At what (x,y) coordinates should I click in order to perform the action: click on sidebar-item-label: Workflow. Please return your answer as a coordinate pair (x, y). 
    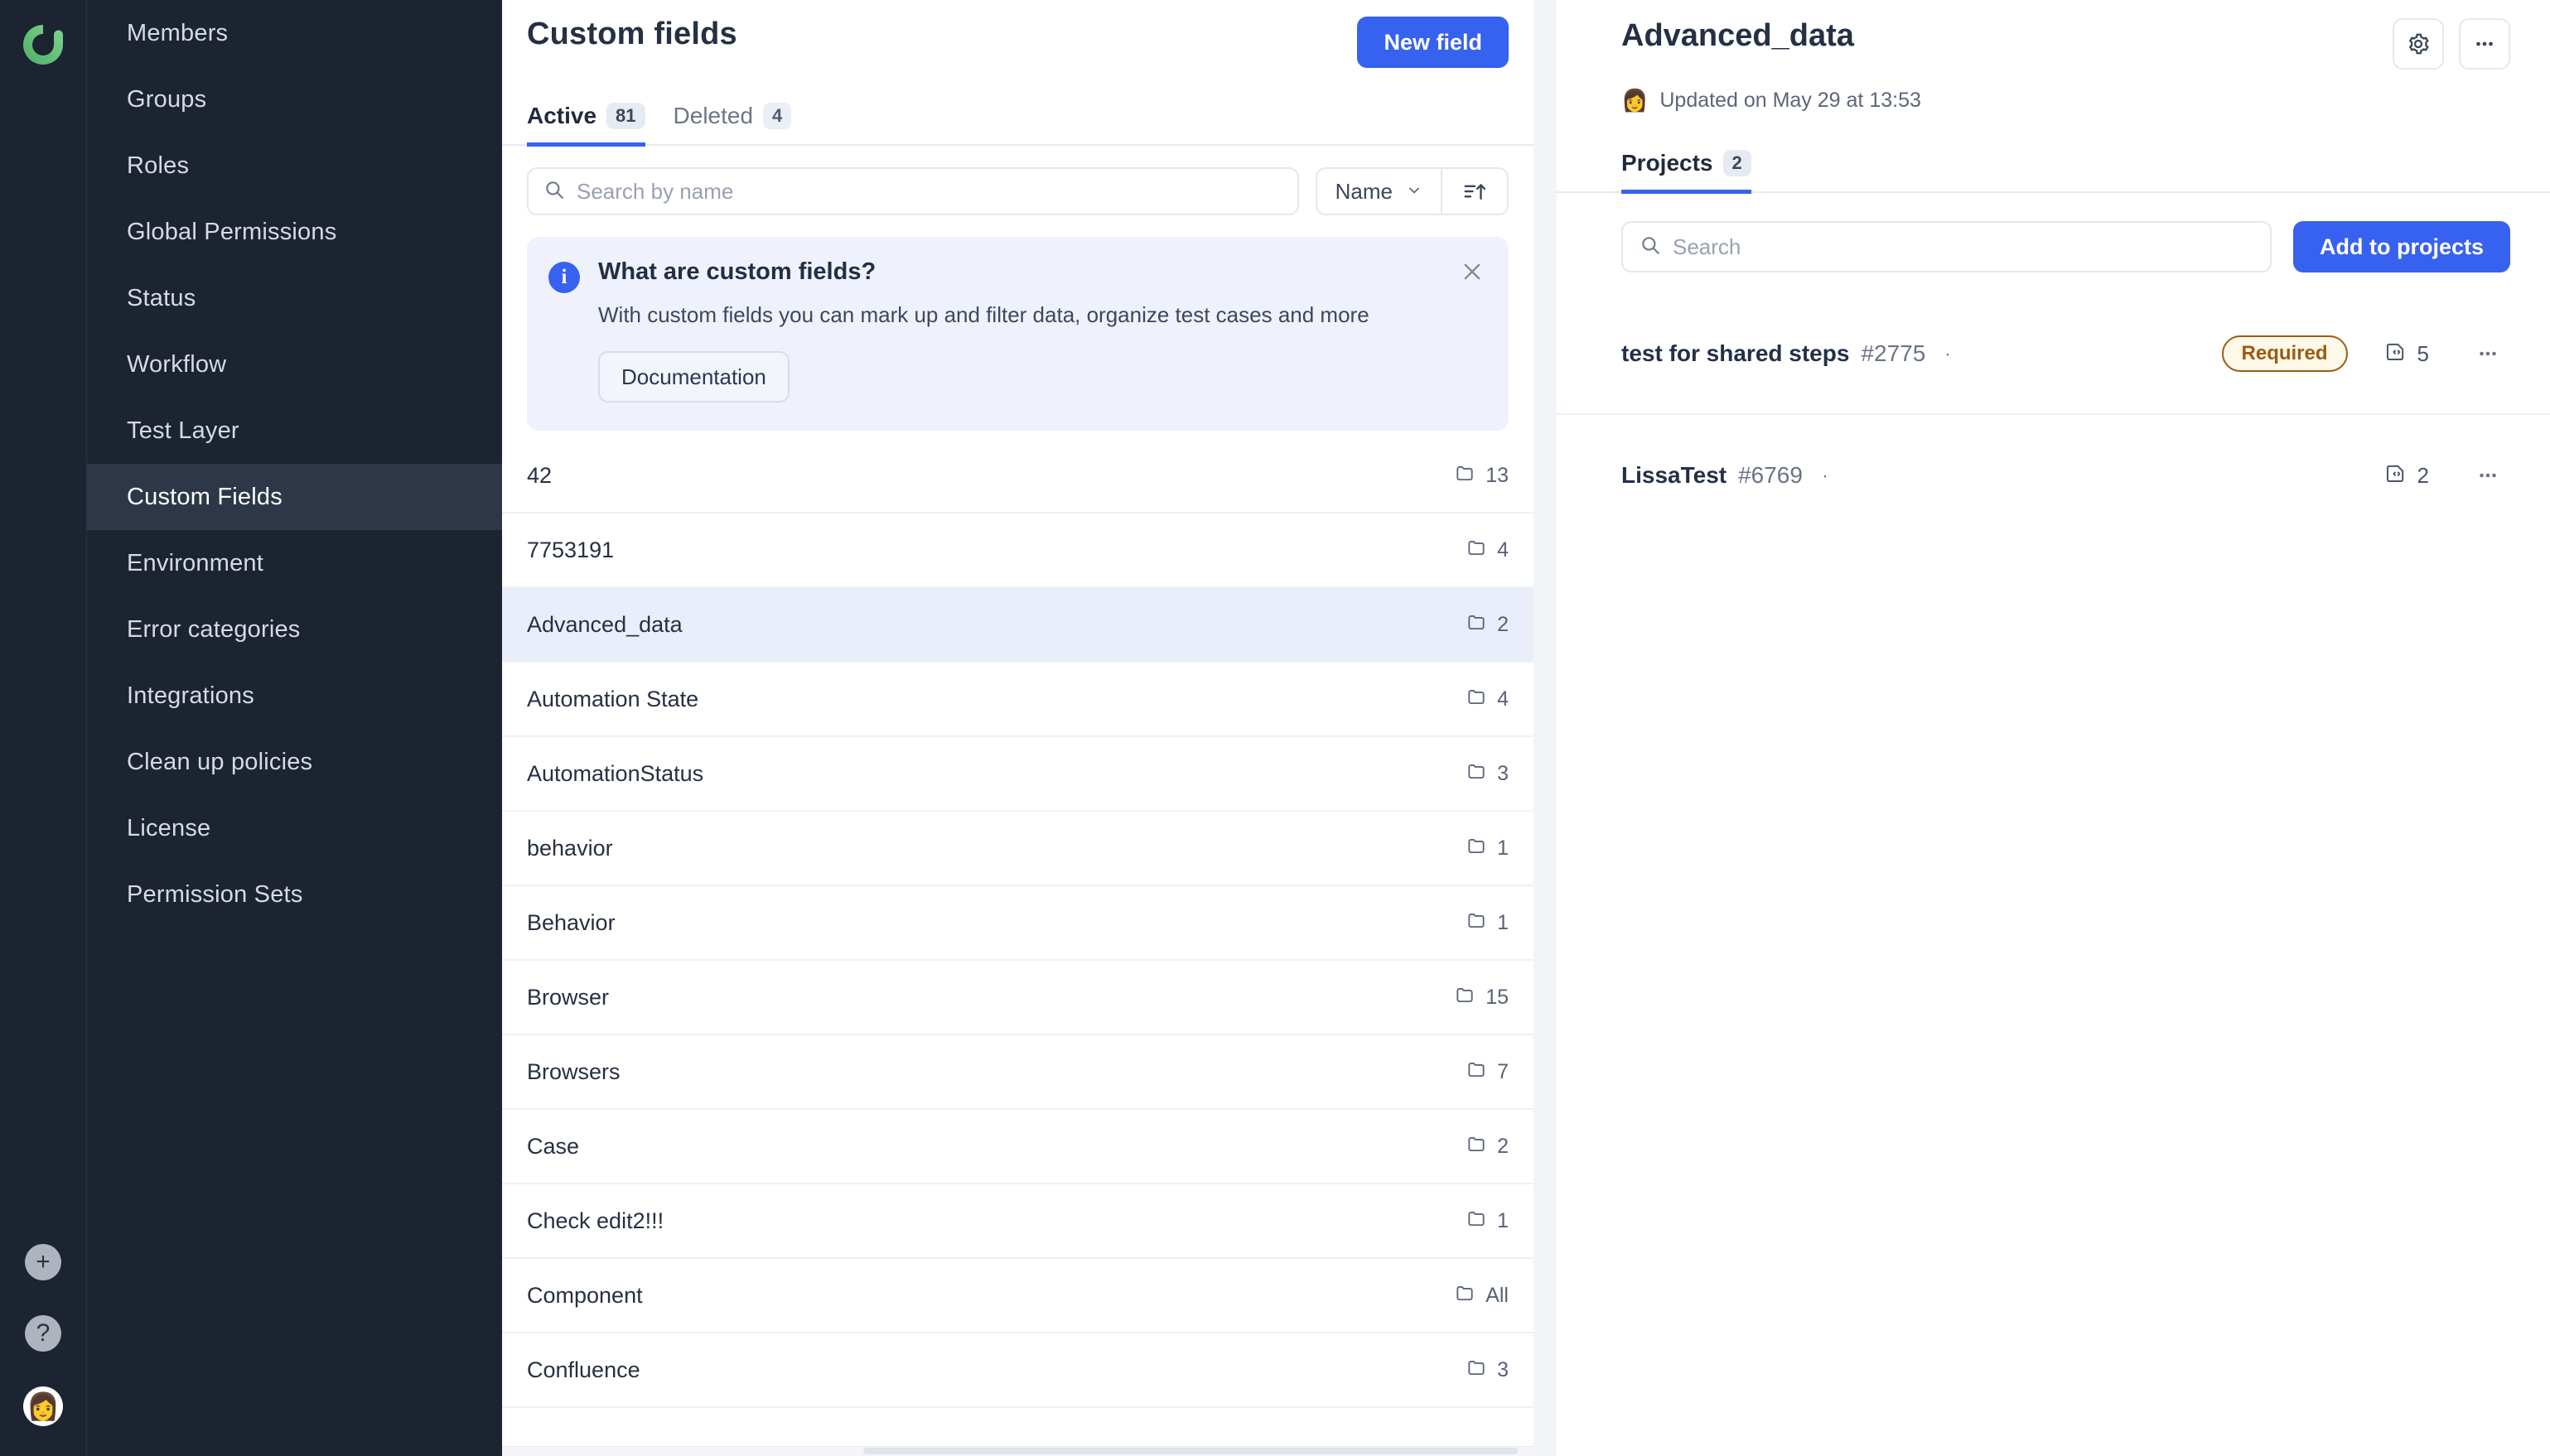
    Looking at the image, I should click on (177, 364).